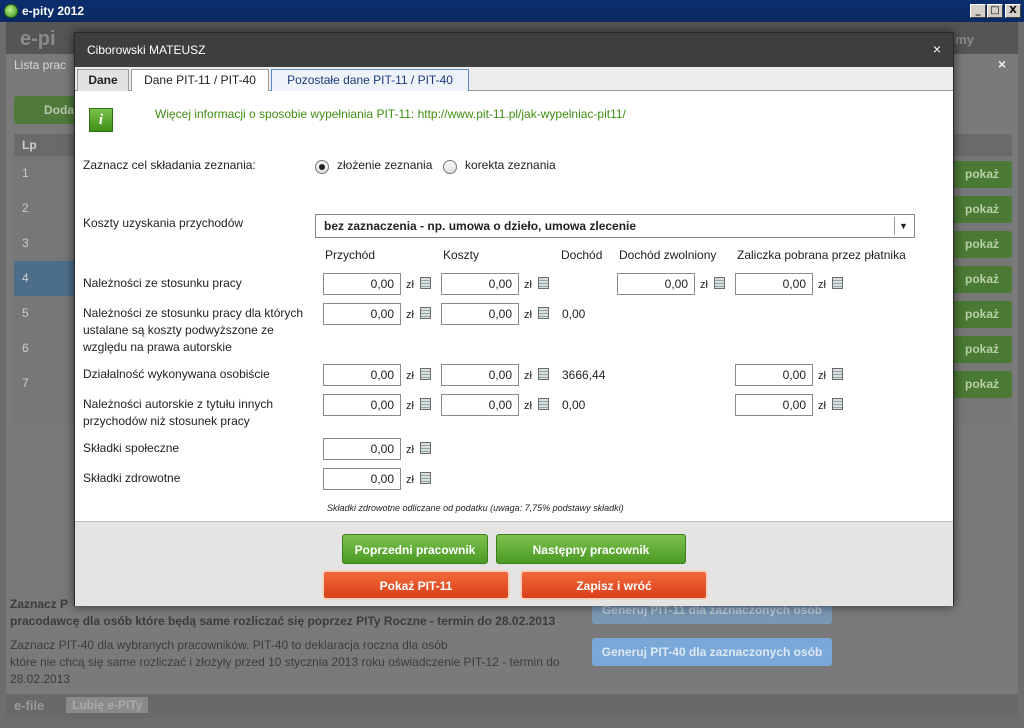 This screenshot has width=1024, height=728. I want to click on dialog-close-button: ×, so click(937, 49).